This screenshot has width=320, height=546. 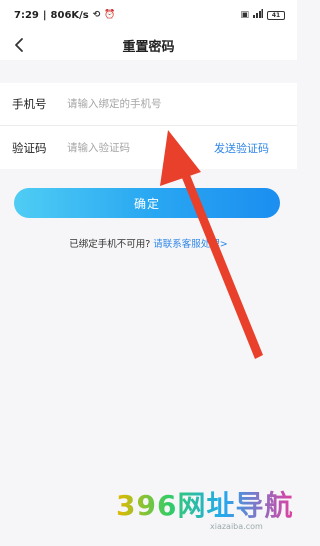 I want to click on status-right: ▣ 41, so click(x=262, y=15).